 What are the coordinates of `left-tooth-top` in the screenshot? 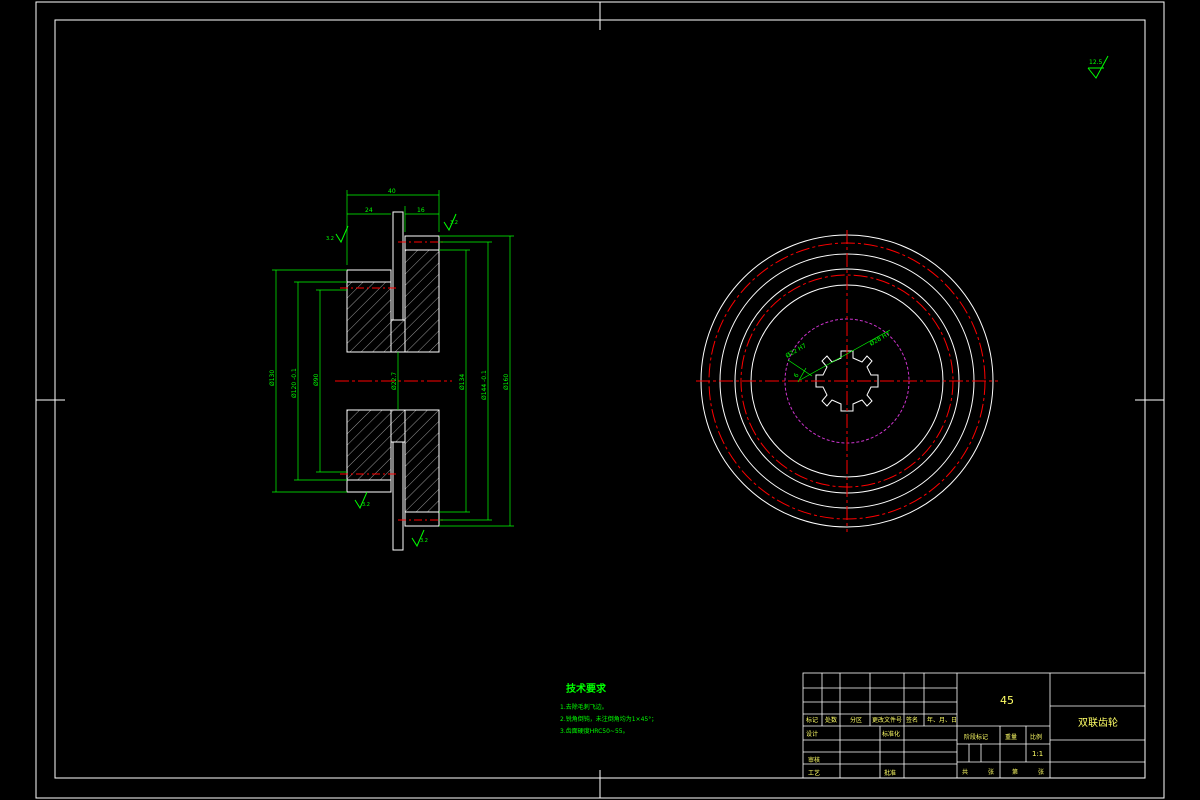 It's located at (369, 276).